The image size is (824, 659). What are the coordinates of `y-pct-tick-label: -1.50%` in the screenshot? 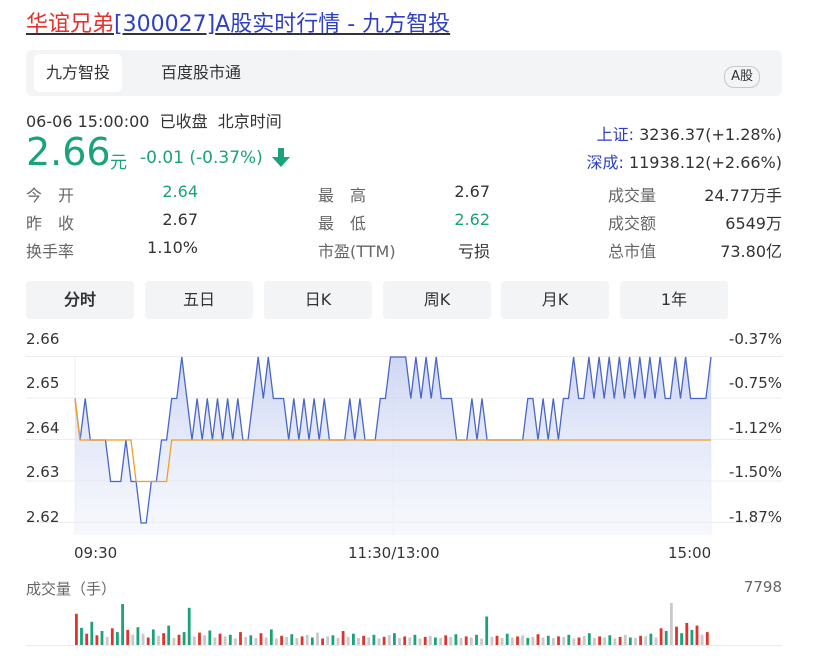 It's located at (755, 472).